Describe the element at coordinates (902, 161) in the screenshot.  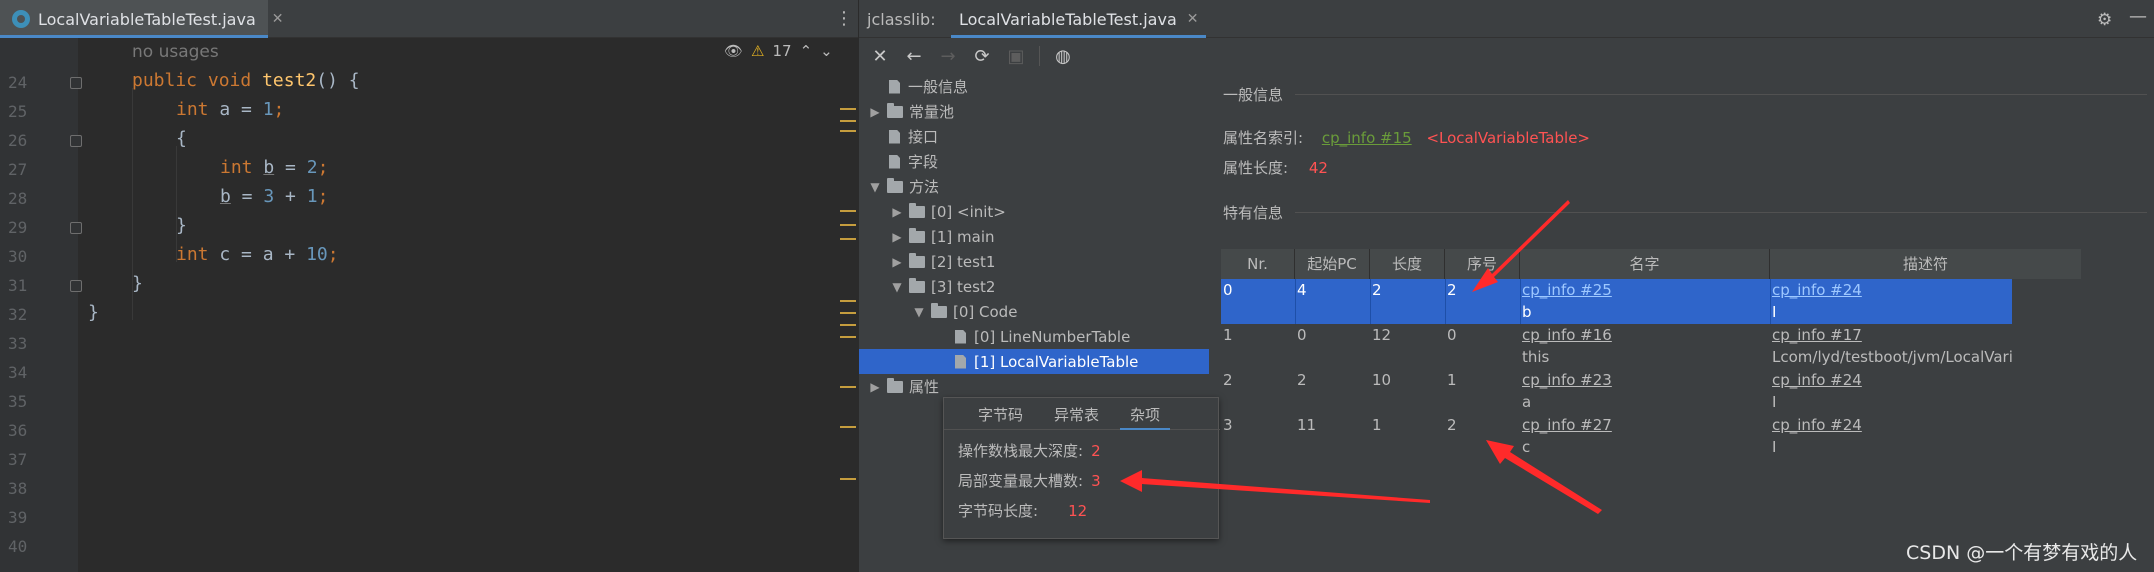
I see `tree-item-fields: 字段` at that location.